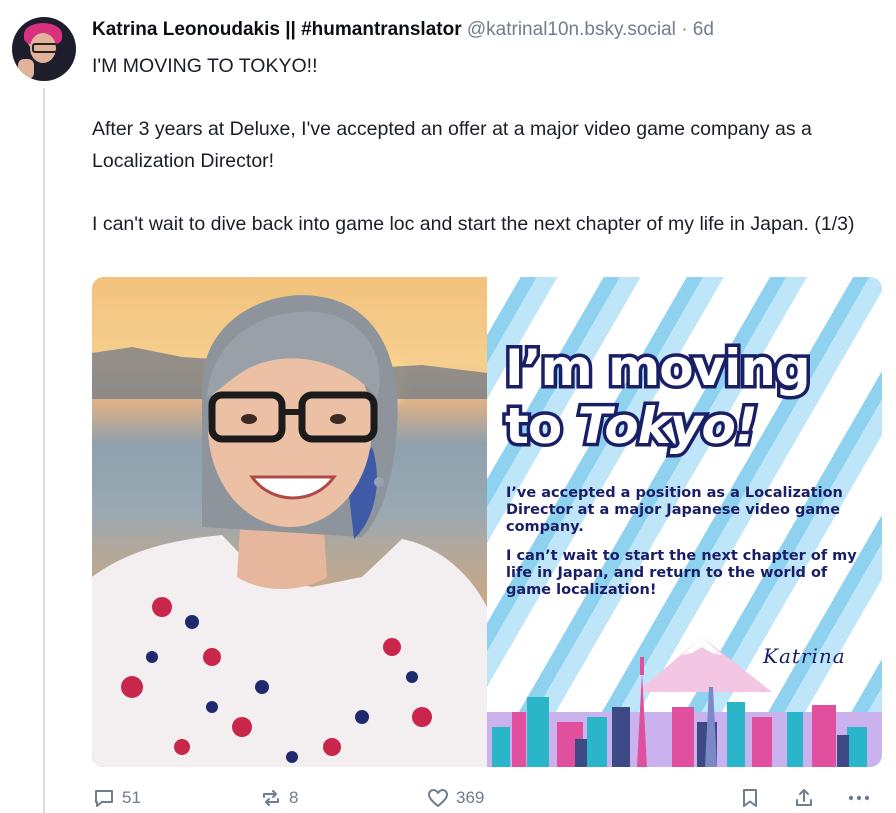  I want to click on thread-line, so click(44, 450).